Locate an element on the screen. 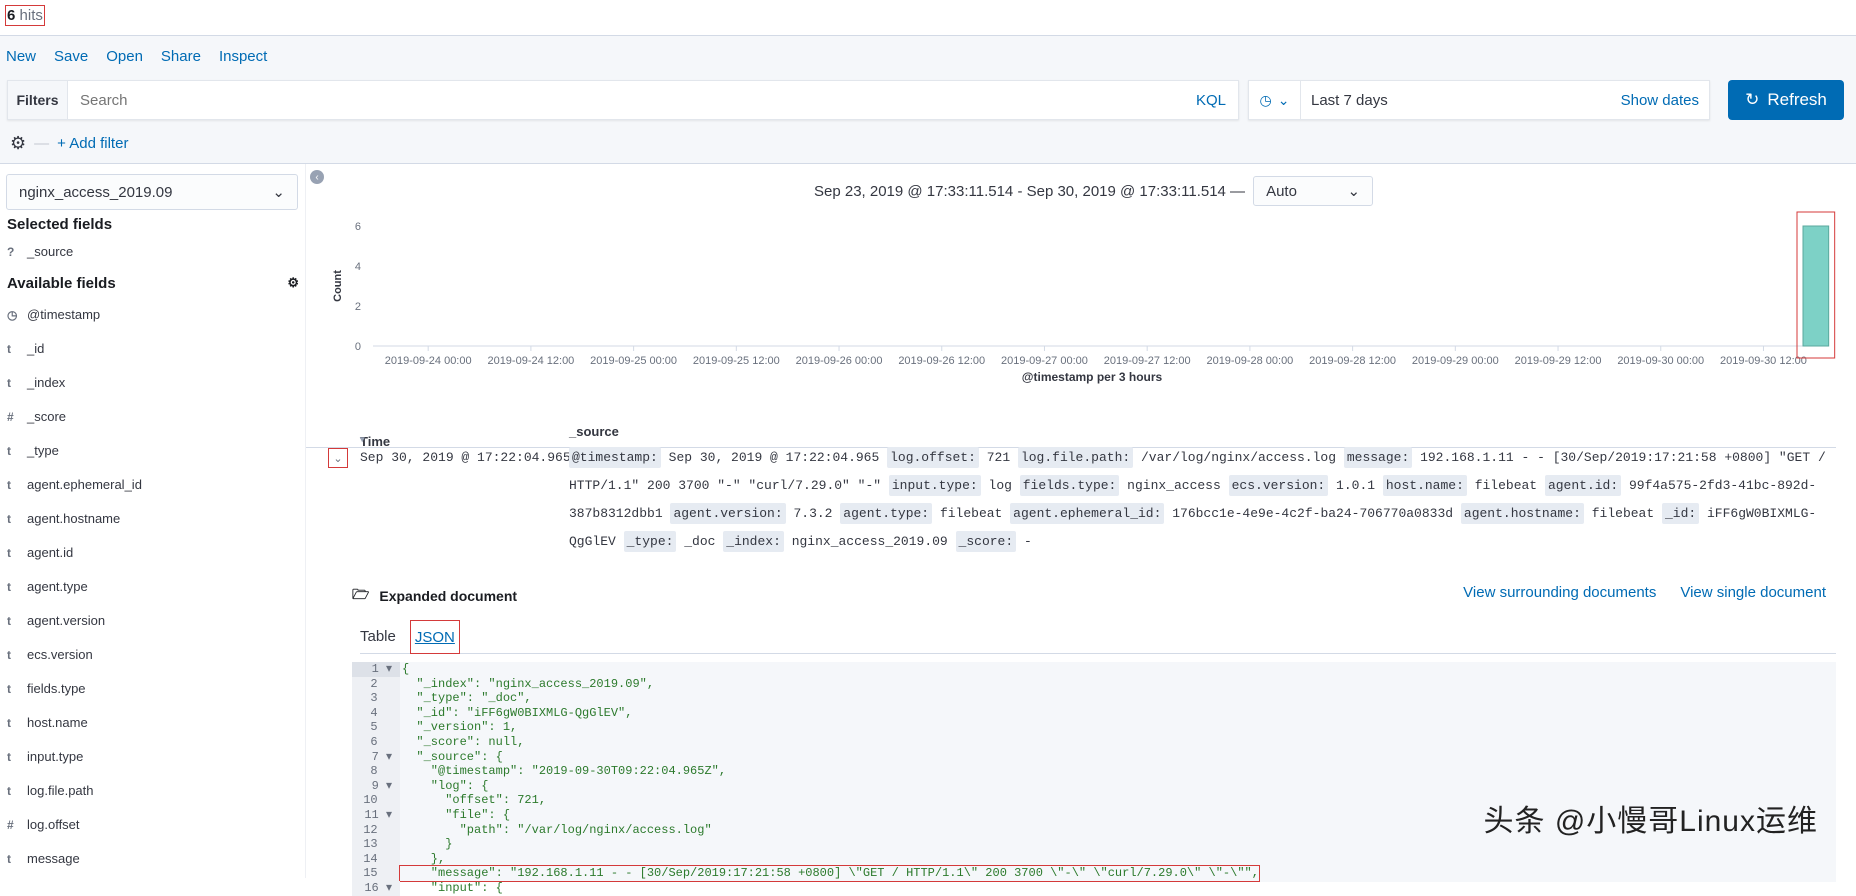 This screenshot has height=896, width=1856. field-item: # _score is located at coordinates (36, 416).